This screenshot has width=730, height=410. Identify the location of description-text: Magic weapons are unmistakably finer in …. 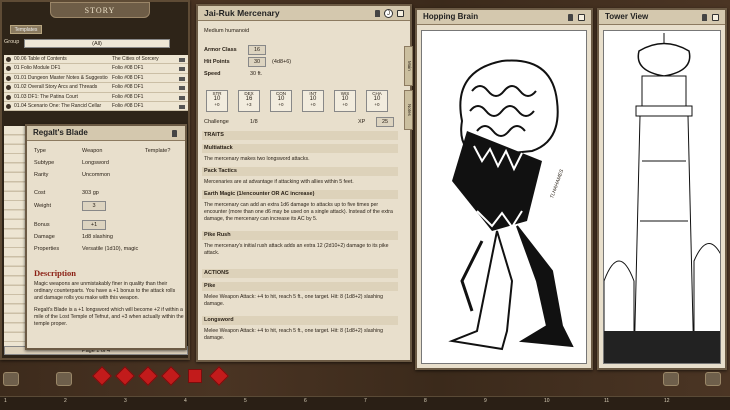
(109, 304).